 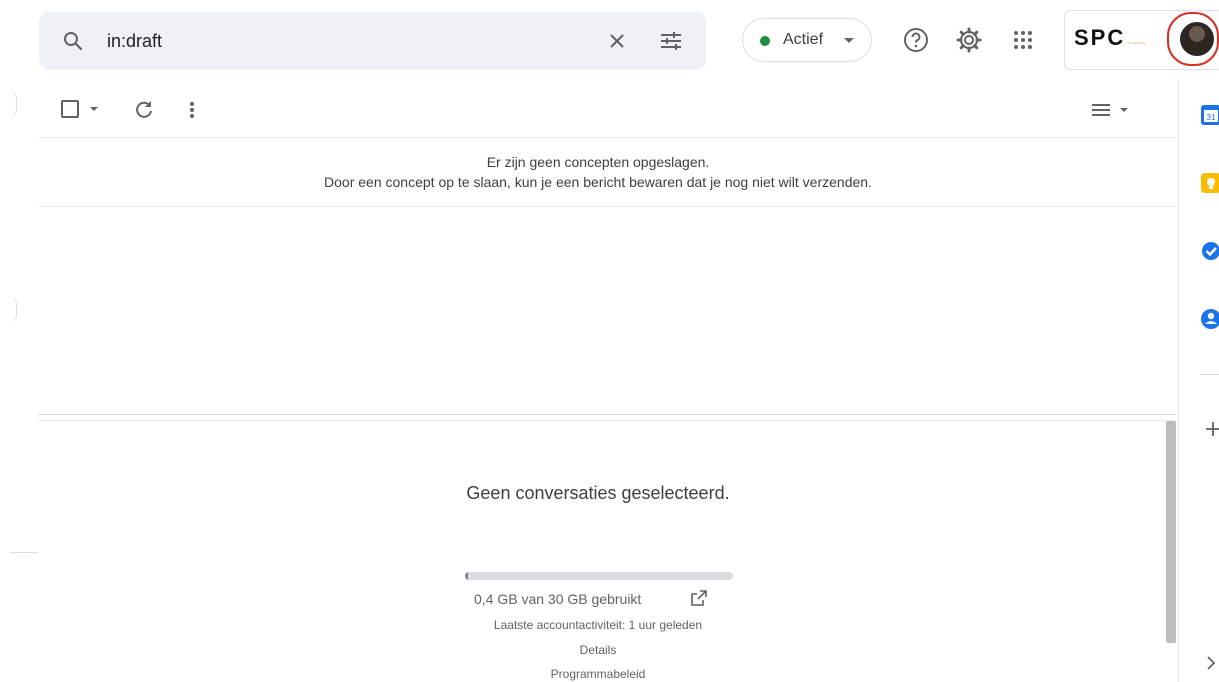 What do you see at coordinates (617, 41) in the screenshot?
I see `close-icon` at bounding box center [617, 41].